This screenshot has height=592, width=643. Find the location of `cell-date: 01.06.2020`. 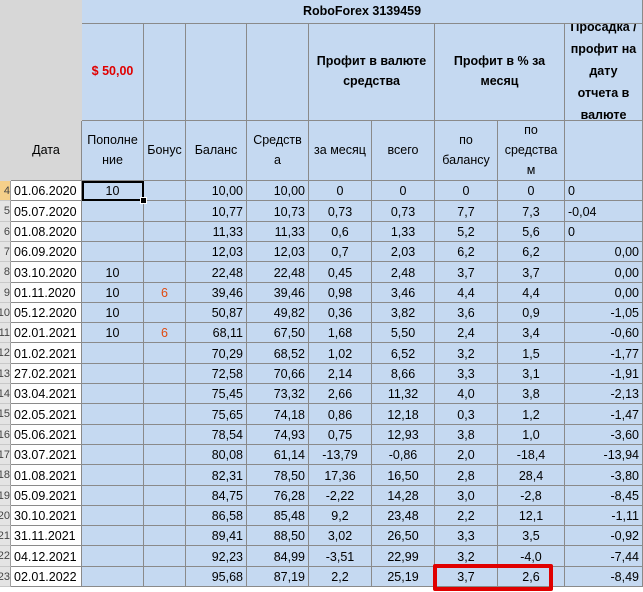

cell-date: 01.06.2020 is located at coordinates (46, 191).